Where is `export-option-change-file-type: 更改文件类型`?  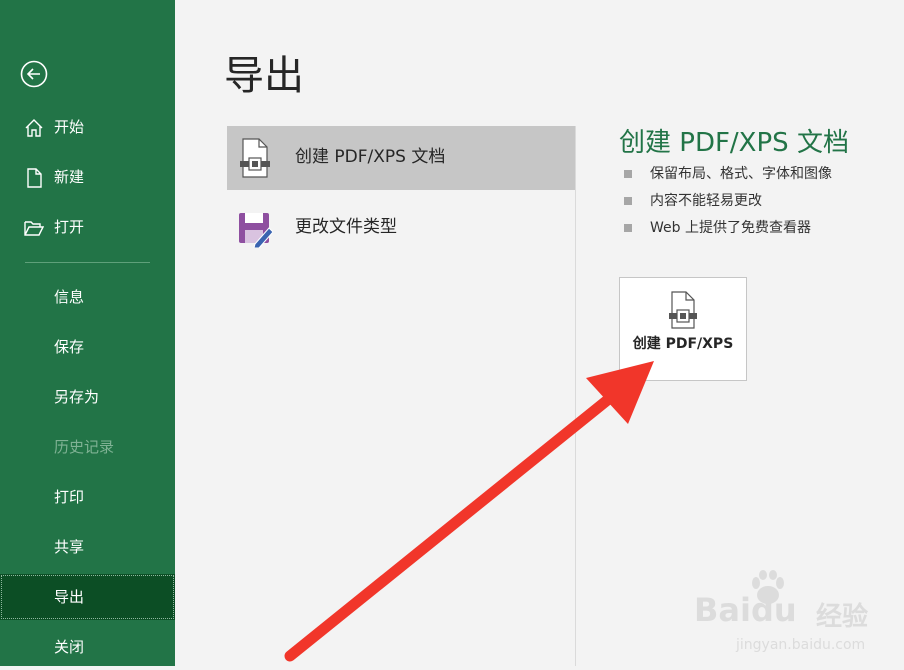
export-option-change-file-type: 更改文件类型 is located at coordinates (401, 228).